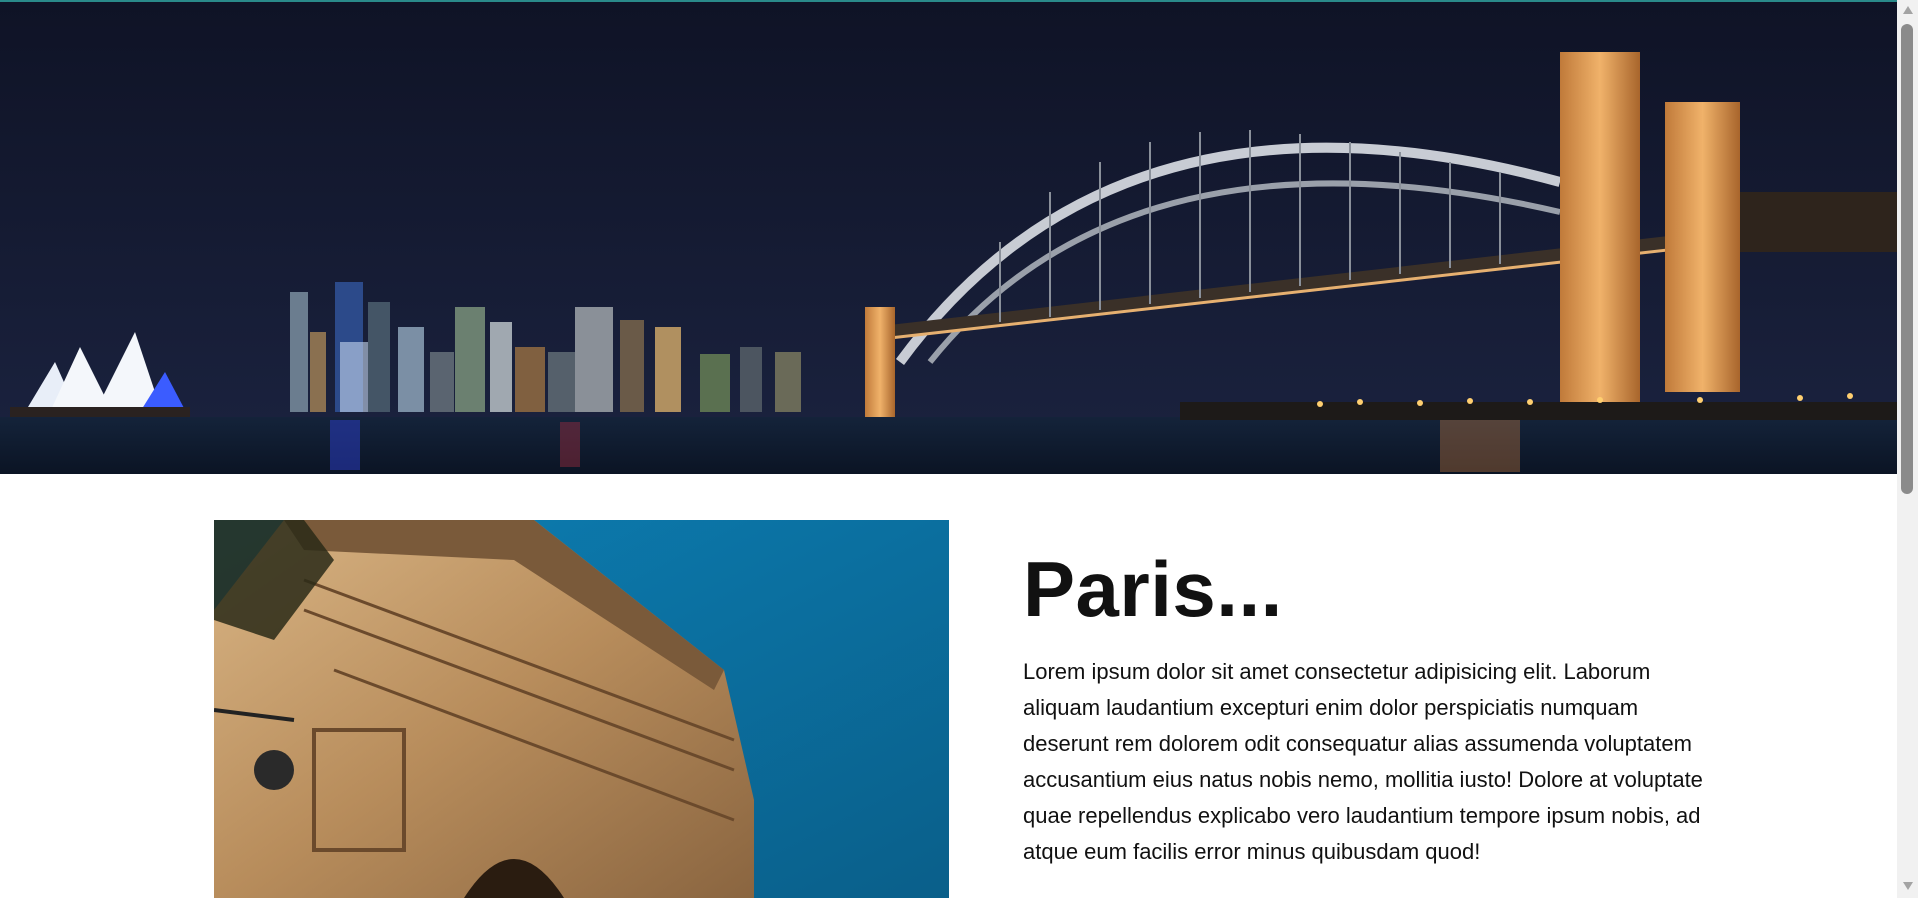 The height and width of the screenshot is (898, 1918). I want to click on vertical-scrollbar, so click(1907, 449).